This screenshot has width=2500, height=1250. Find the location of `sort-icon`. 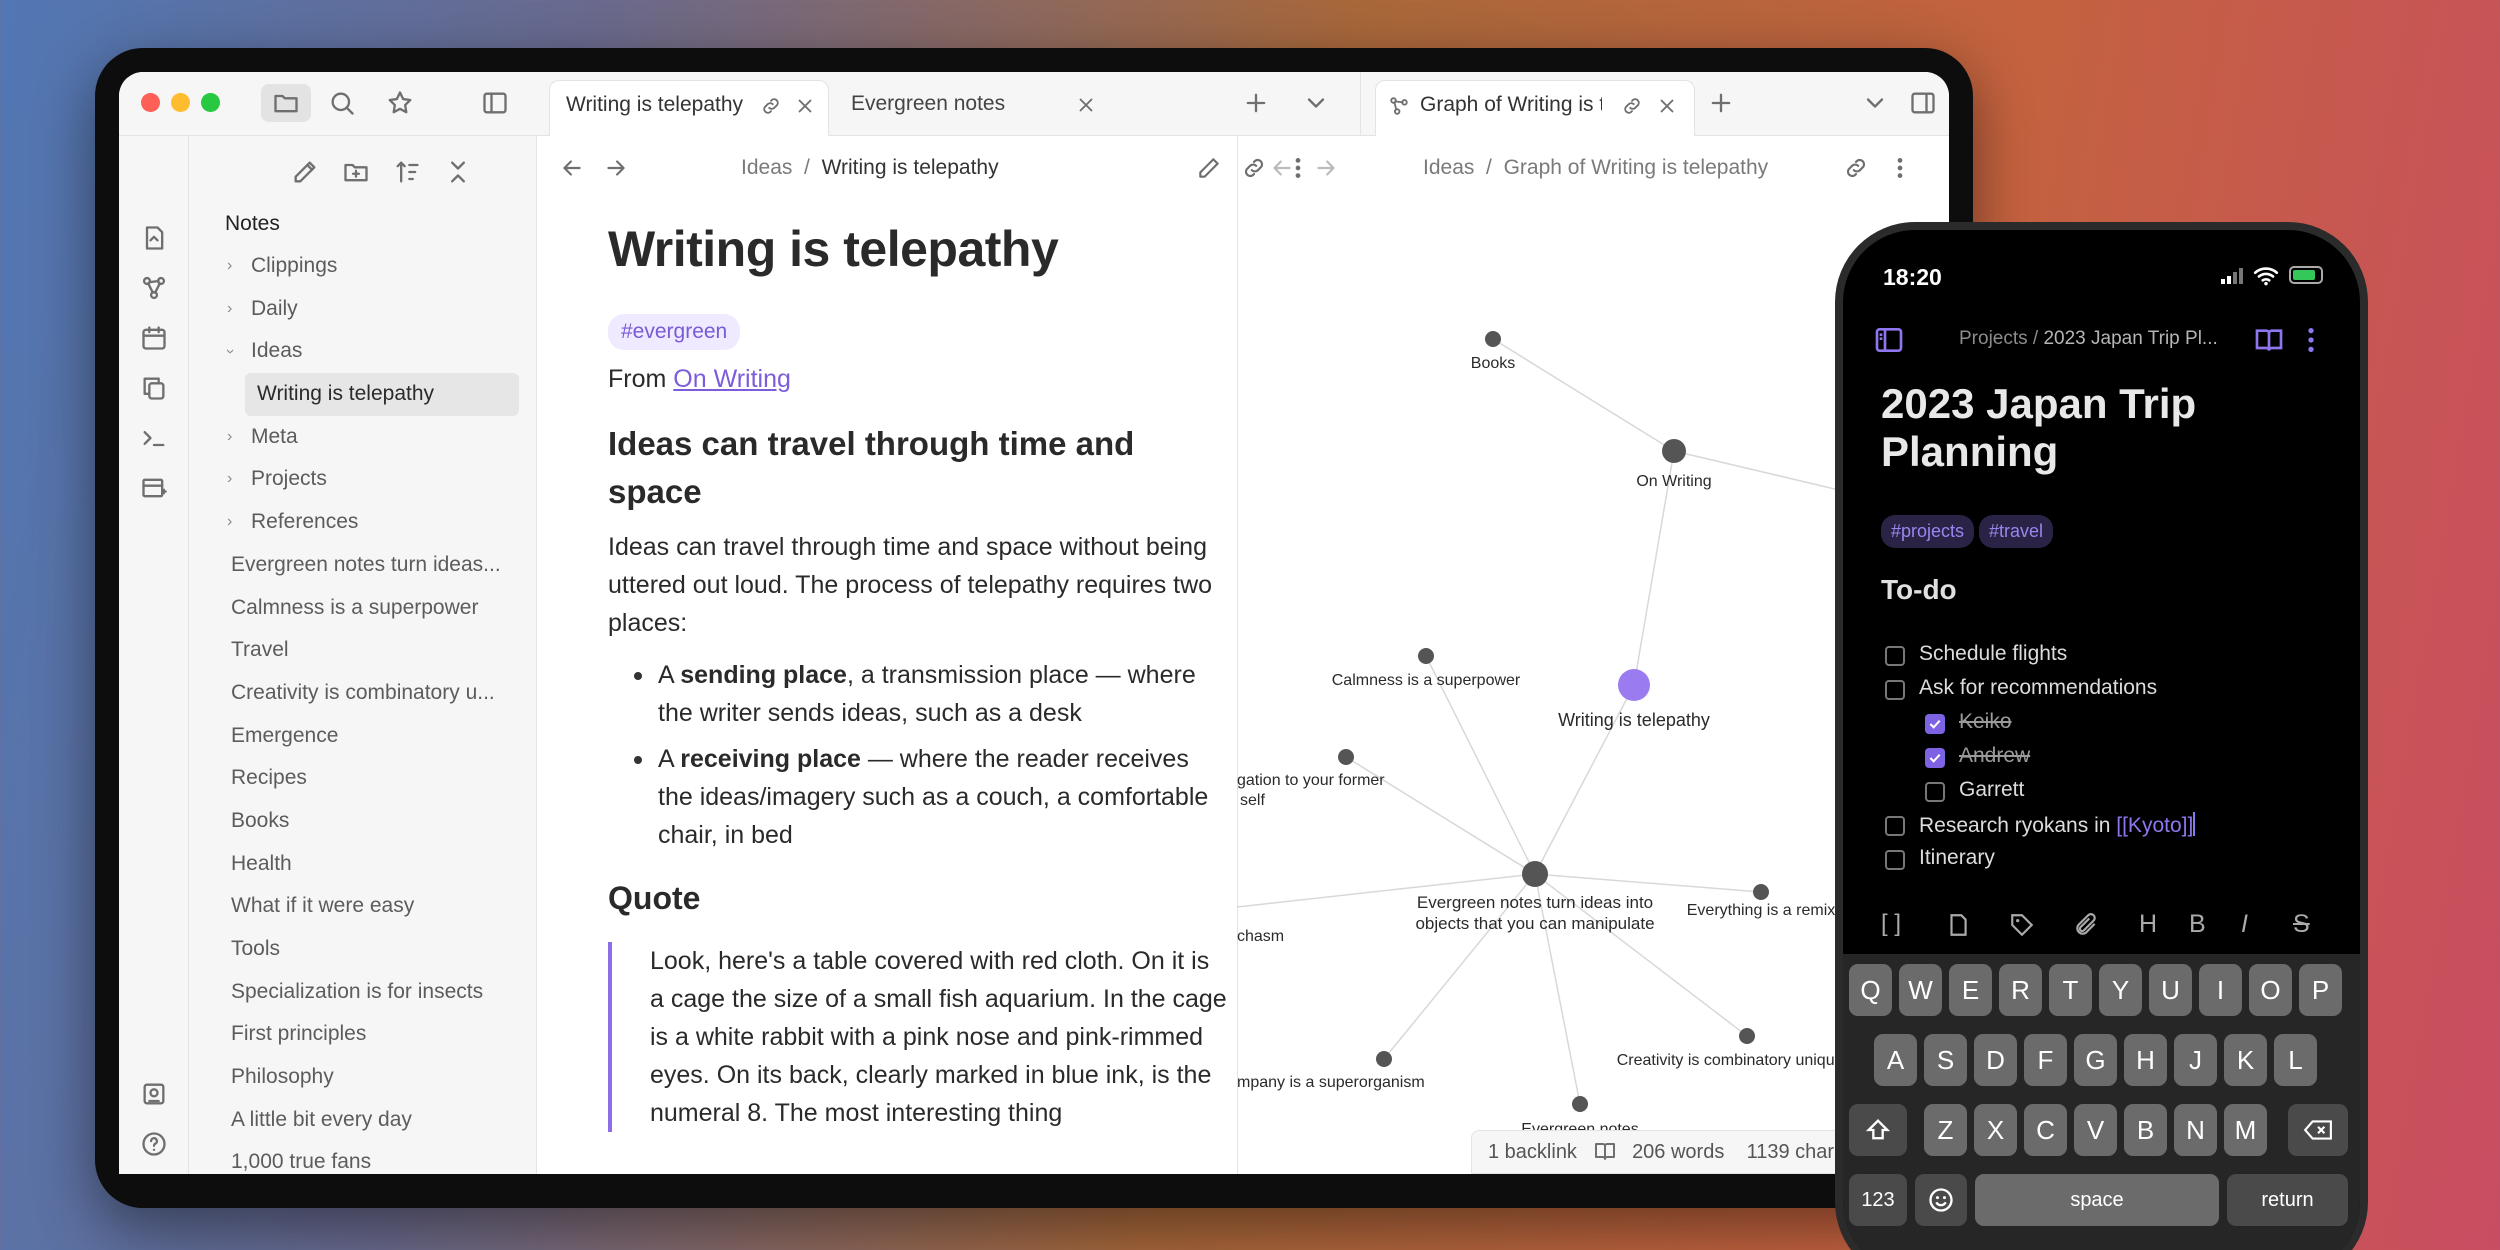

sort-icon is located at coordinates (407, 172).